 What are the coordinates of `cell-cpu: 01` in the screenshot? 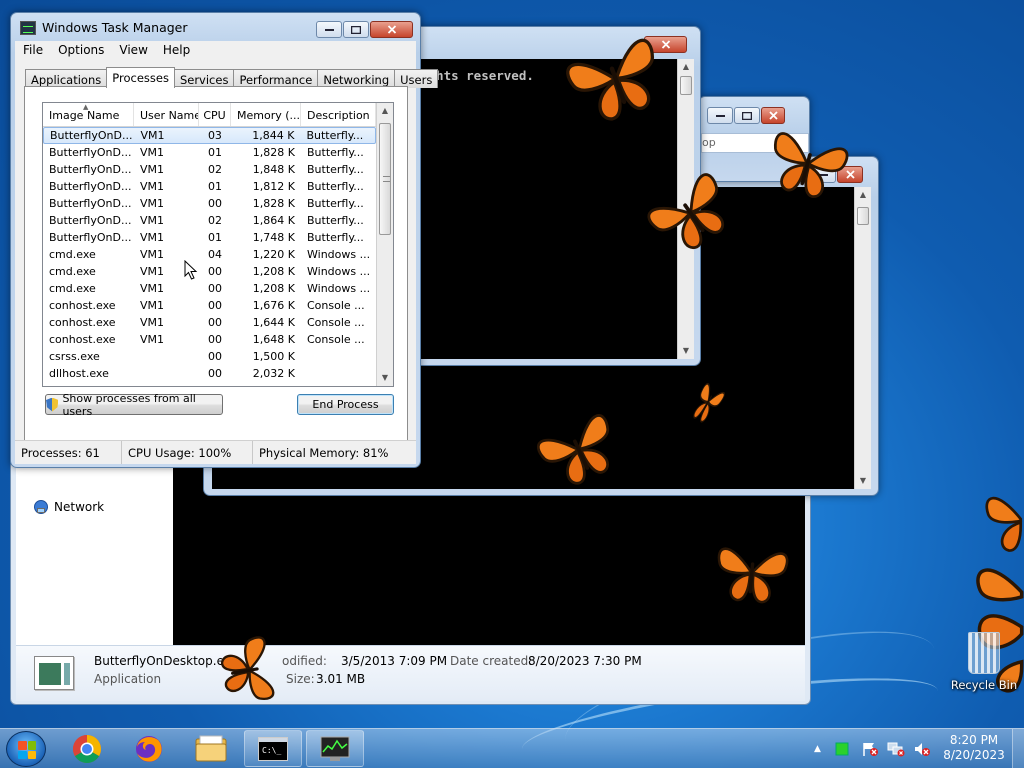 It's located at (215, 186).